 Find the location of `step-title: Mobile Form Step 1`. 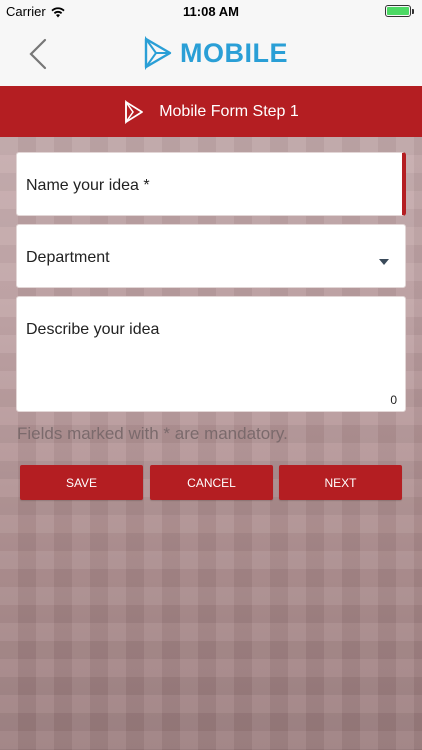

step-title: Mobile Form Step 1 is located at coordinates (229, 111).